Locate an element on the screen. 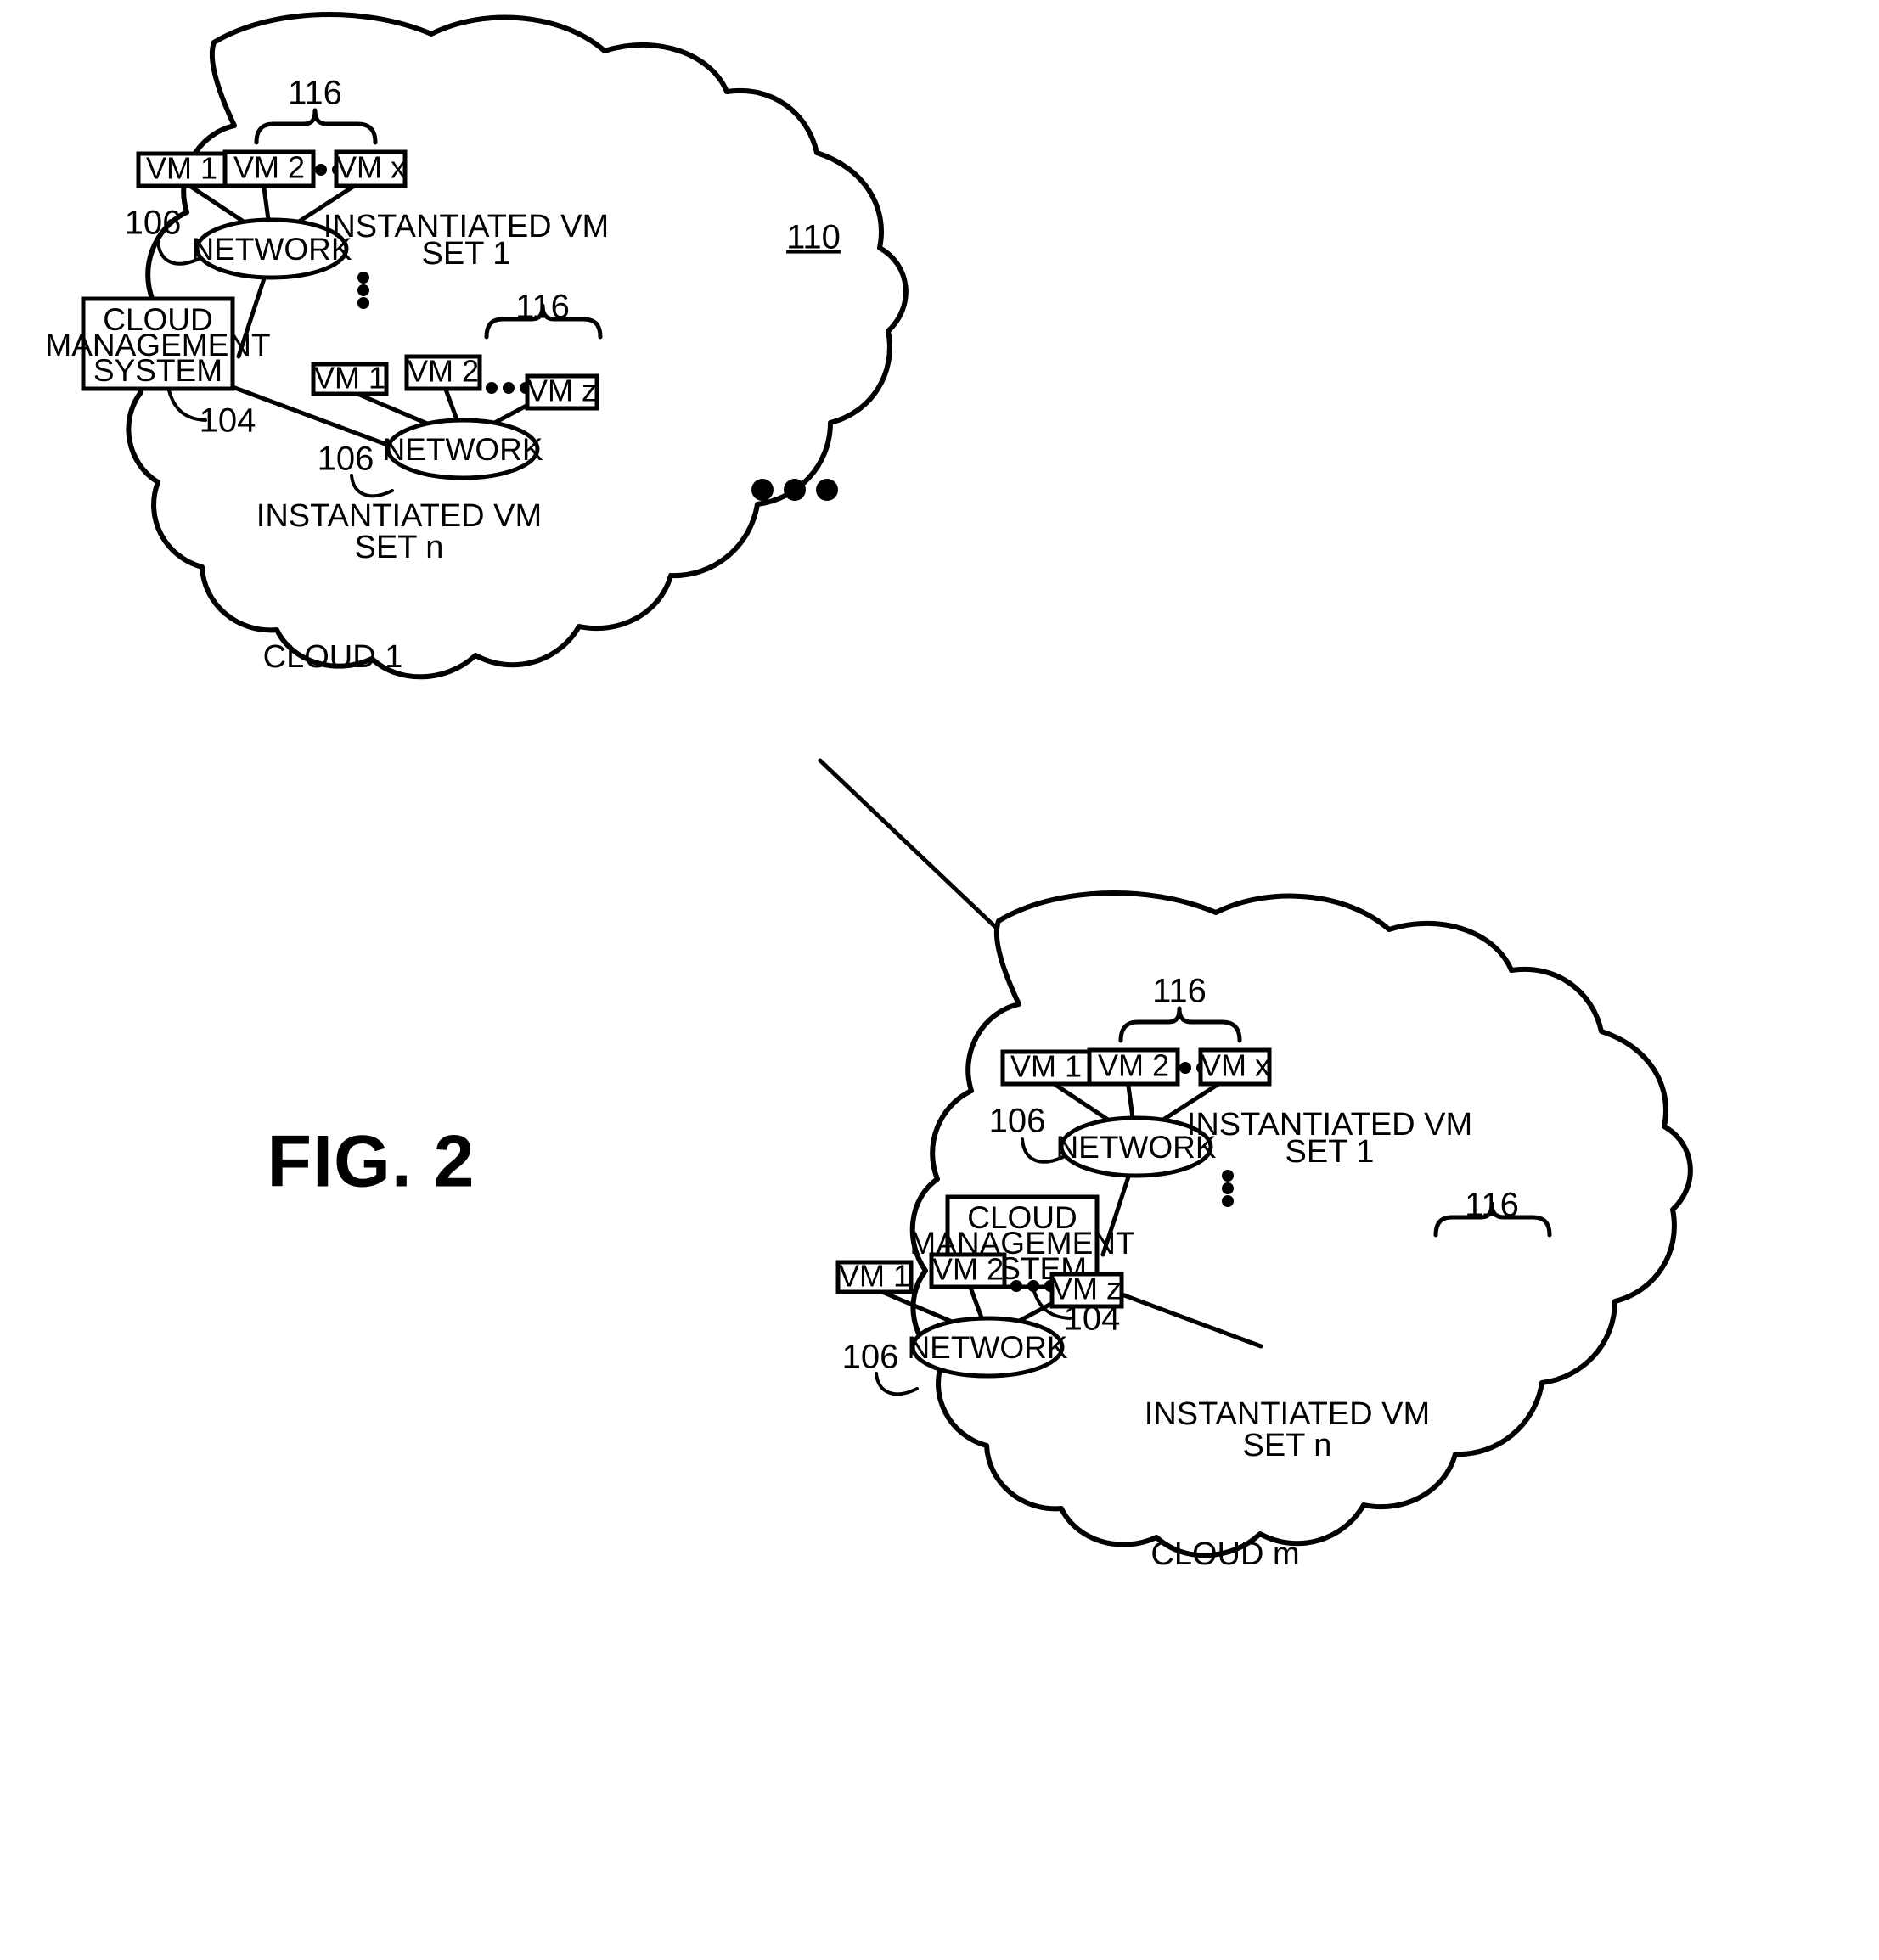 The width and height of the screenshot is (1879, 1960). cm-setn-ref-106: 106 is located at coordinates (870, 1357).